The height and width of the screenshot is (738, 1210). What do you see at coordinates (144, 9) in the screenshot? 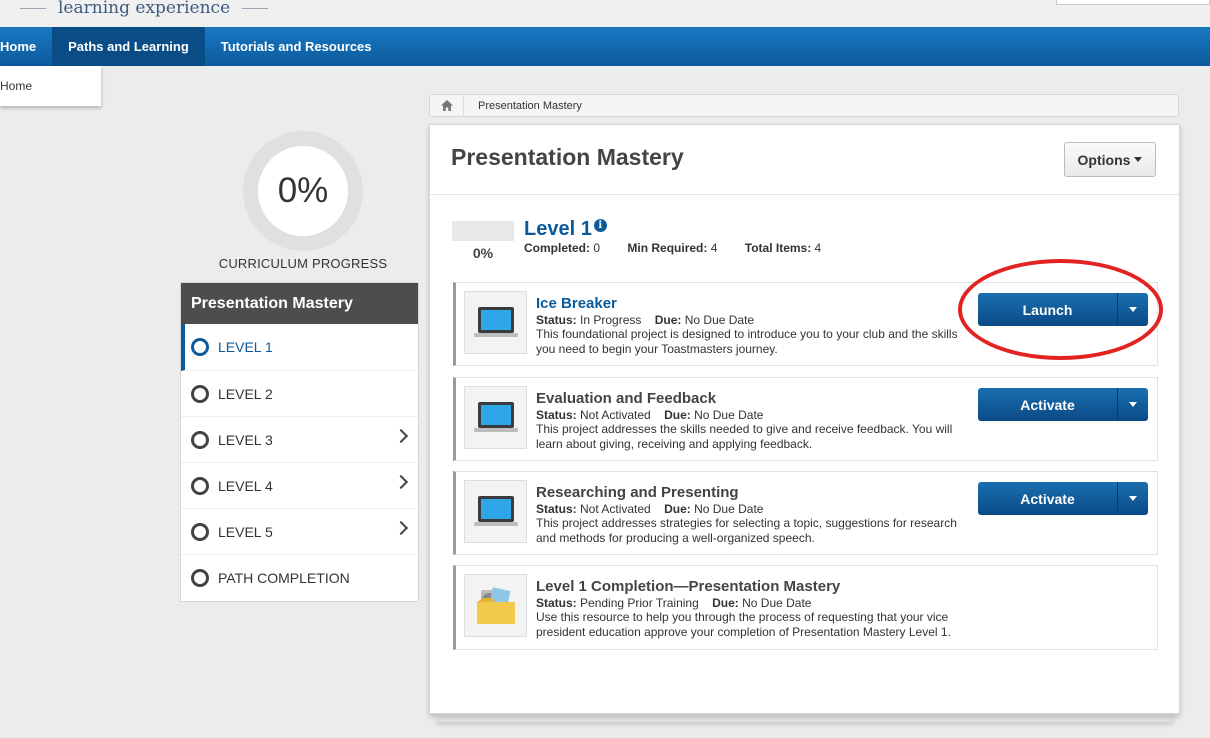
I see `brand-logo: learning experience` at bounding box center [144, 9].